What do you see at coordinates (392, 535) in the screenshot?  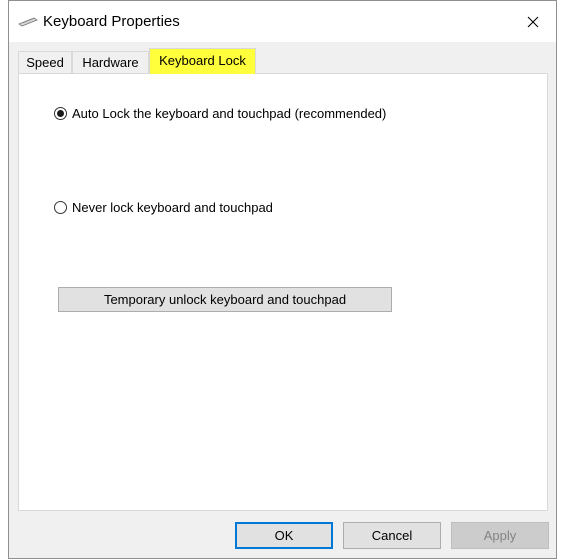 I see `cancel-button: Cancel` at bounding box center [392, 535].